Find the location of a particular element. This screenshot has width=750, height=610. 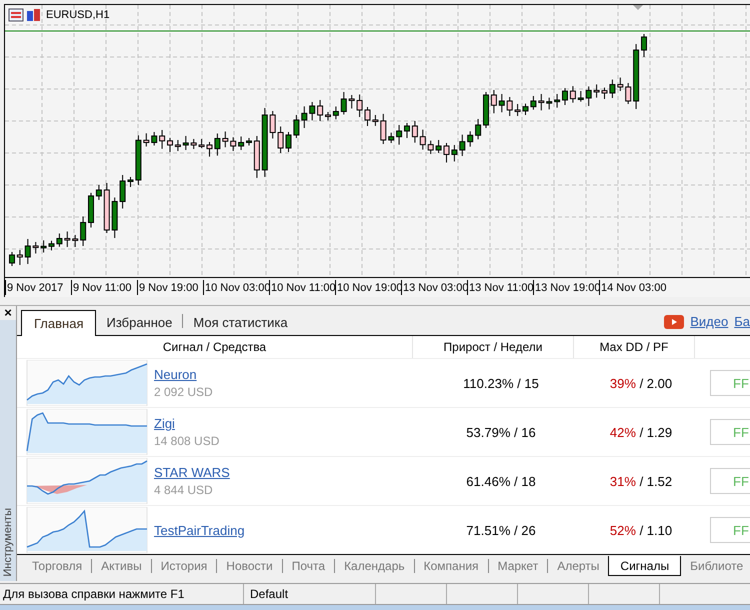

time-axis-label: 9 Nov 11:00 is located at coordinates (104, 287).